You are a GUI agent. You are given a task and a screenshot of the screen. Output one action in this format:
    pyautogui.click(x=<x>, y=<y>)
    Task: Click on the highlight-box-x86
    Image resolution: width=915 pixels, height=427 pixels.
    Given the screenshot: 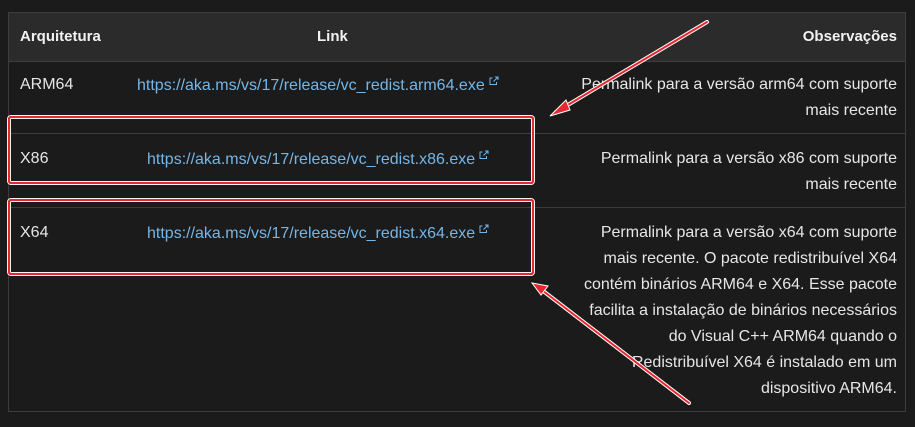 What is the action you would take?
    pyautogui.click(x=271, y=150)
    